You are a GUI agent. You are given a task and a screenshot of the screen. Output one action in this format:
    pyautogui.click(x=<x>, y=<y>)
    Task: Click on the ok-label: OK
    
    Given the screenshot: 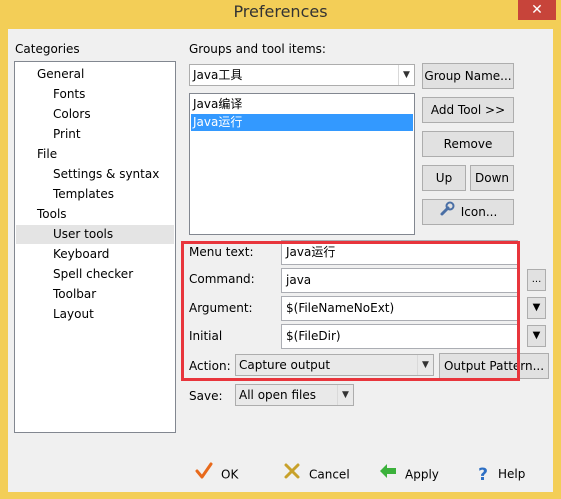 What is the action you would take?
    pyautogui.click(x=230, y=474)
    